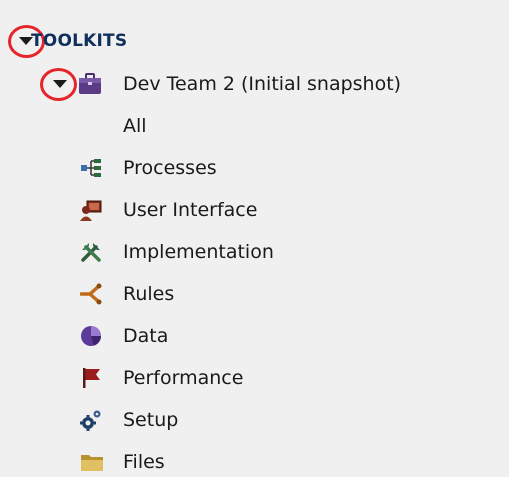  What do you see at coordinates (144, 462) in the screenshot?
I see `tree-item-label: Files` at bounding box center [144, 462].